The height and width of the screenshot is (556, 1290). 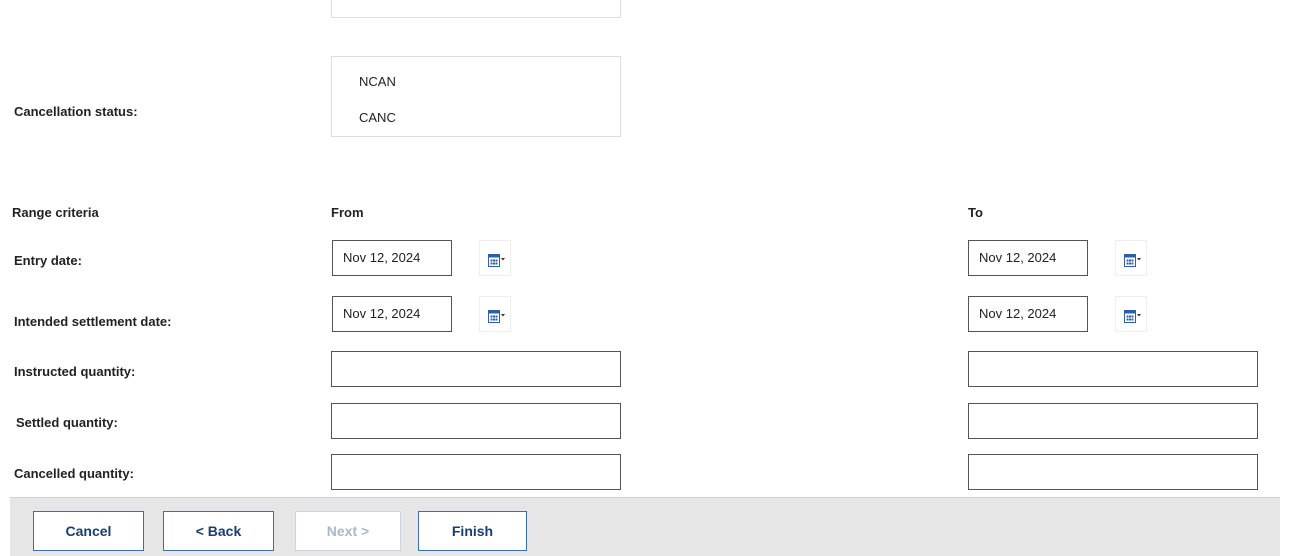 What do you see at coordinates (218, 531) in the screenshot?
I see `back-button: < Back` at bounding box center [218, 531].